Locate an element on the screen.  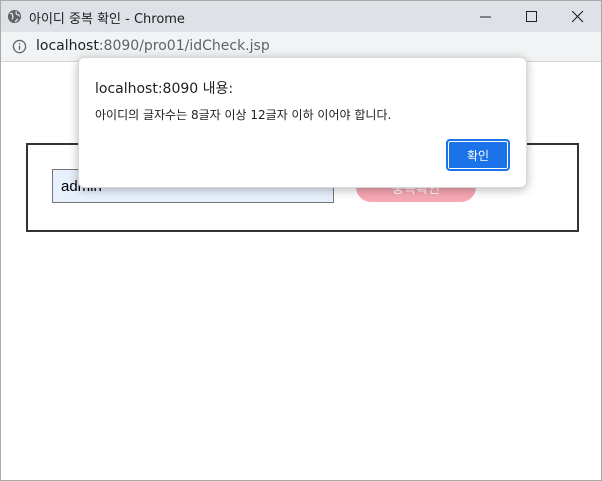
minimize-icon is located at coordinates (485, 17).